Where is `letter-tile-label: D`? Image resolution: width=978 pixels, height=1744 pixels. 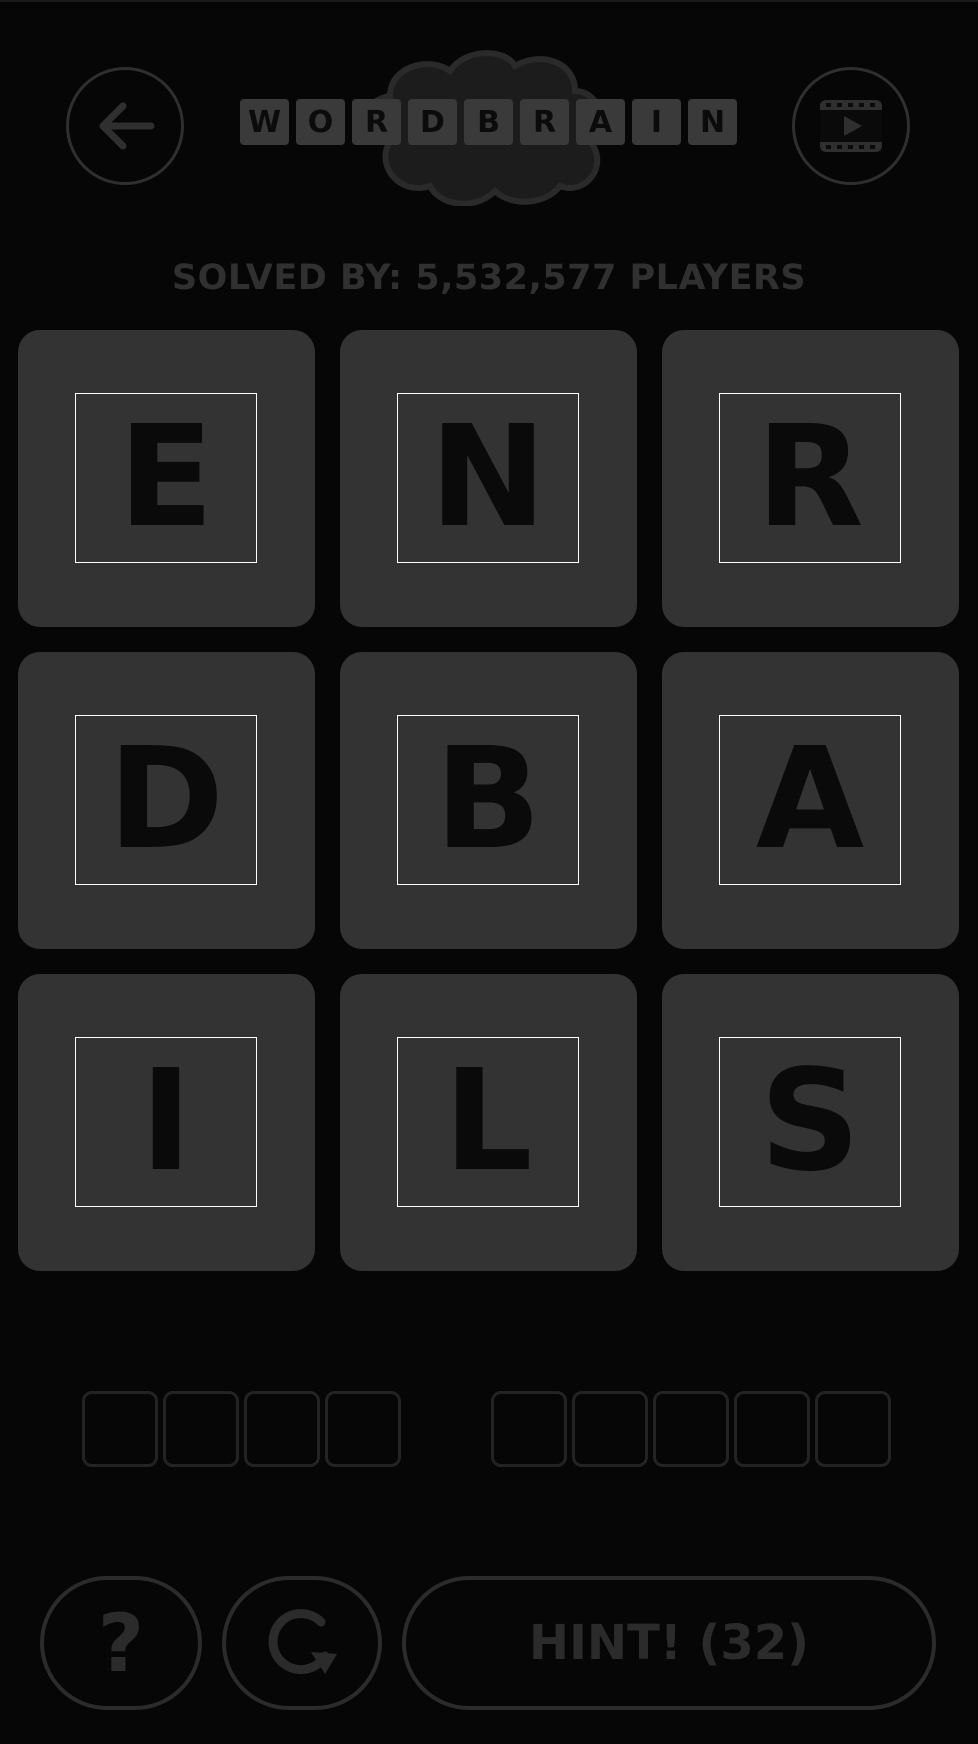
letter-tile-label: D is located at coordinates (166, 800).